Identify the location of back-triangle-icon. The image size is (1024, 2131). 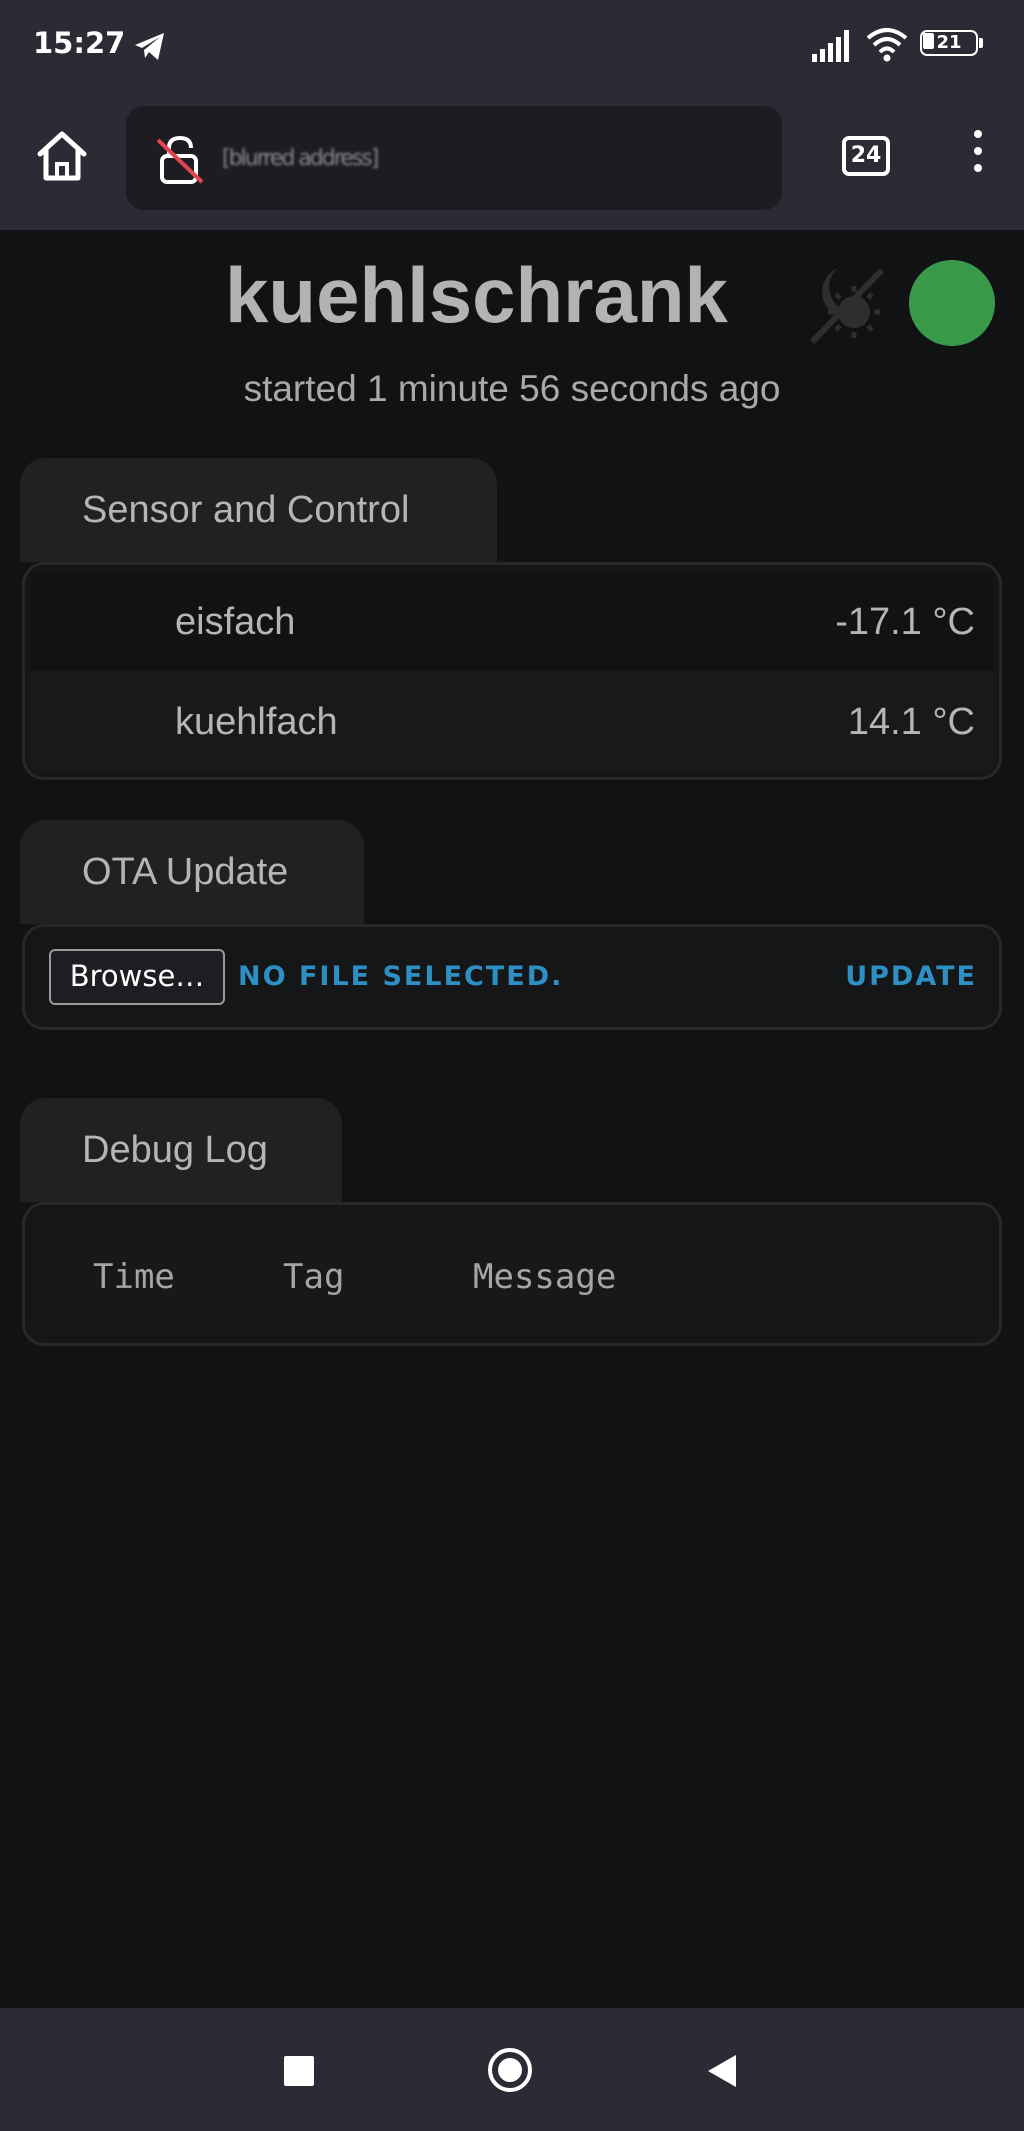
(721, 2071).